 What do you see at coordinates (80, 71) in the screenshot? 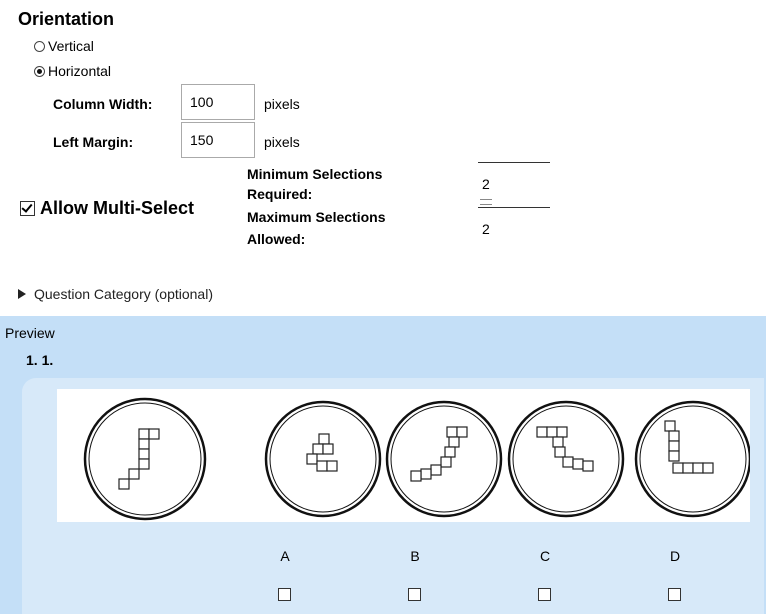
I see `radio-horizontal-label: Horizontal` at bounding box center [80, 71].